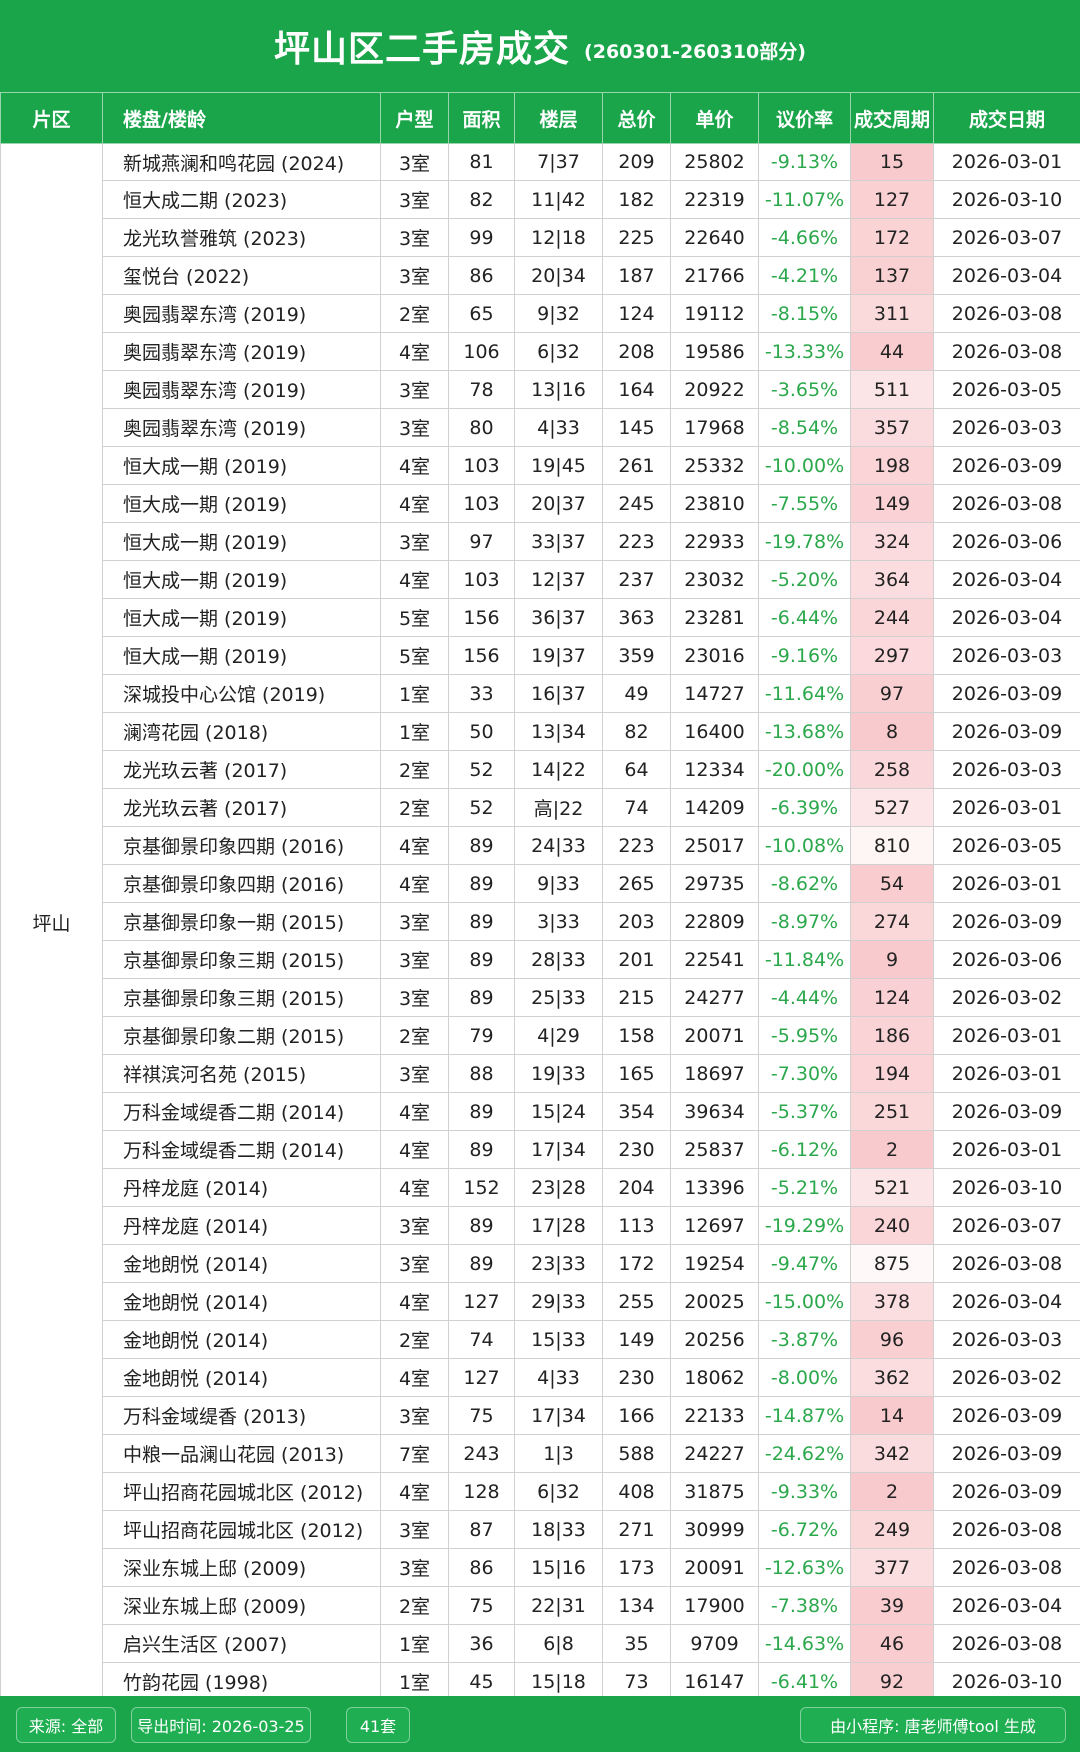  What do you see at coordinates (804, 693) in the screenshot?
I see `cell-rate: -11.64%` at bounding box center [804, 693].